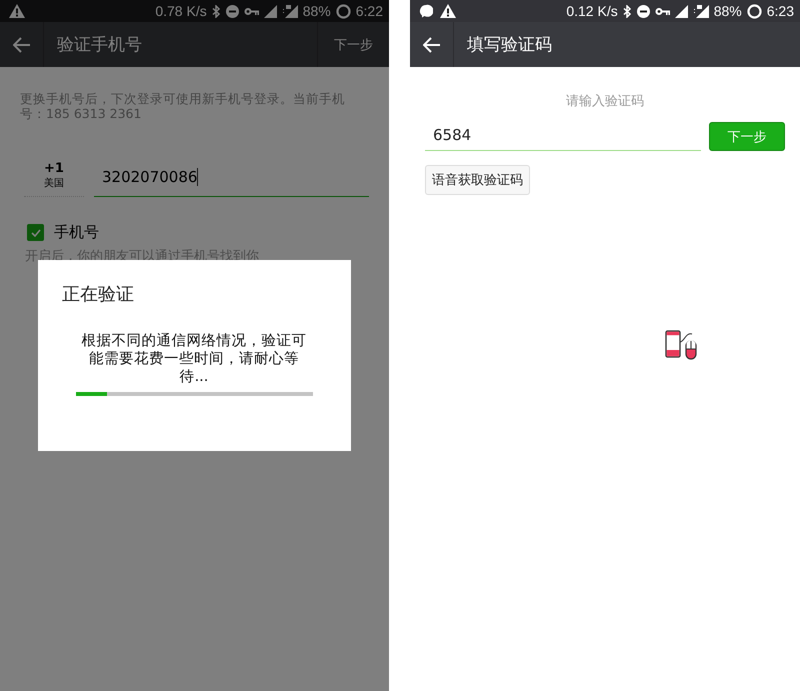  What do you see at coordinates (231, 182) in the screenshot?
I see `phone-number-field: 3202070086` at bounding box center [231, 182].